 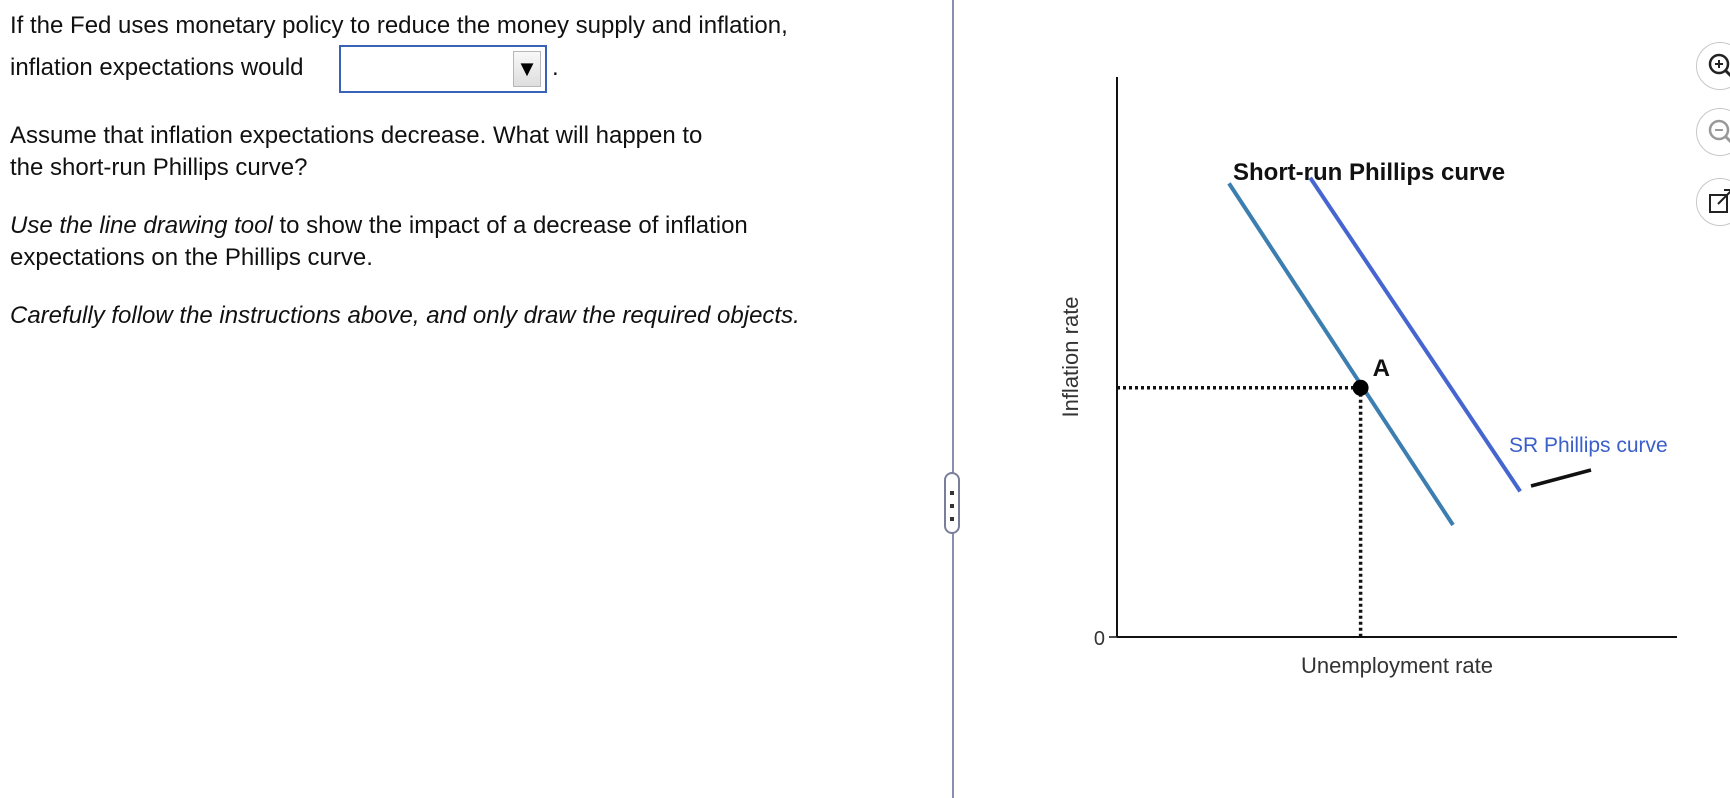 I want to click on origin-label: 0, so click(x=1099, y=639).